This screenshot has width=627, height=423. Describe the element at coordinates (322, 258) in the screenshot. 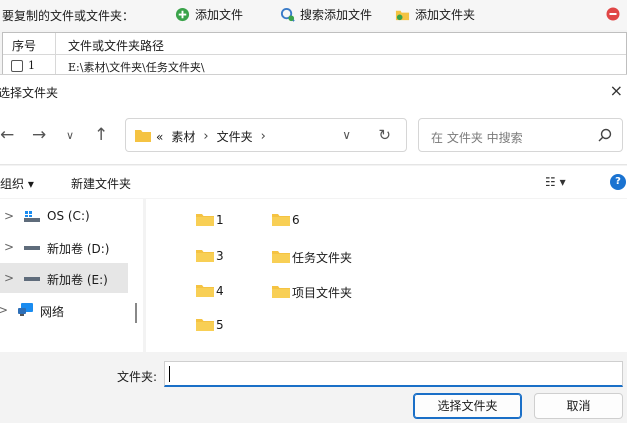

I see `folder-name: 任务文件夹` at that location.